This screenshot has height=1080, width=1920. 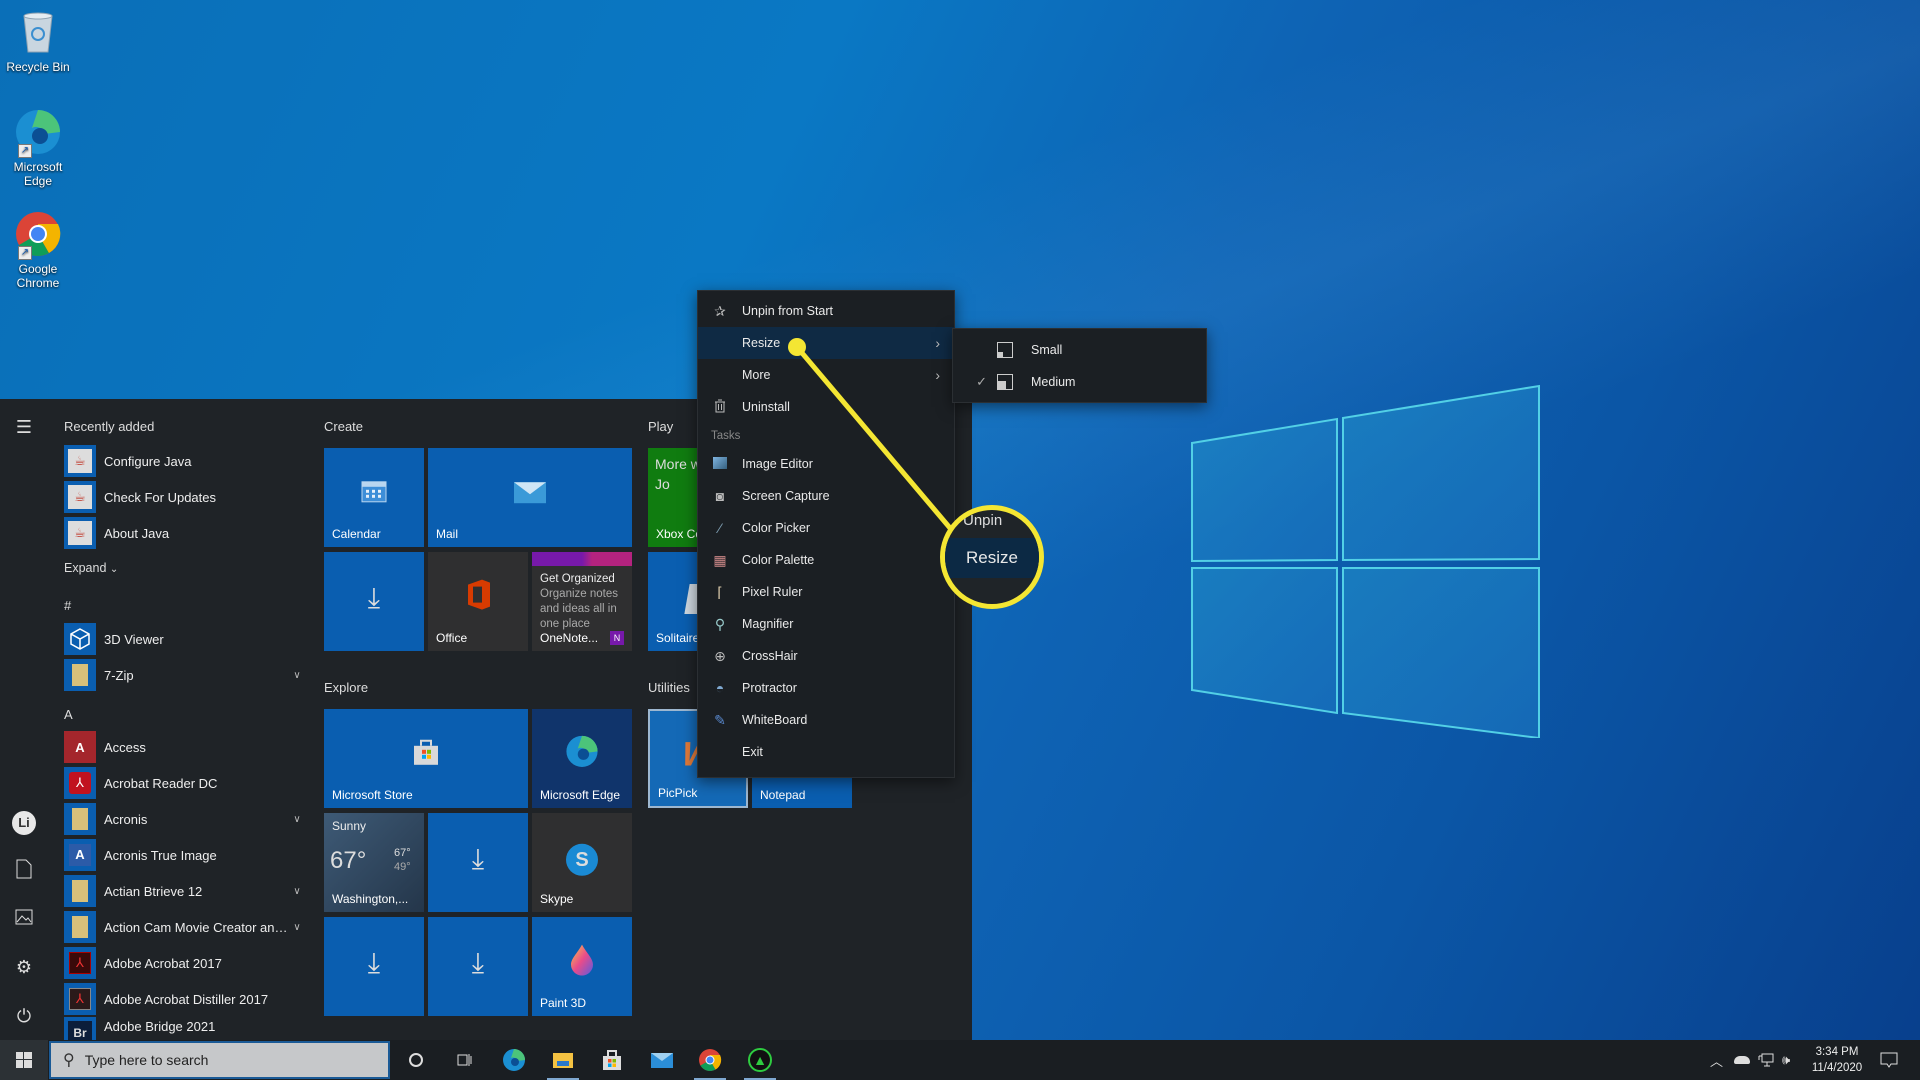 What do you see at coordinates (416, 1060) in the screenshot?
I see `cortana-icon` at bounding box center [416, 1060].